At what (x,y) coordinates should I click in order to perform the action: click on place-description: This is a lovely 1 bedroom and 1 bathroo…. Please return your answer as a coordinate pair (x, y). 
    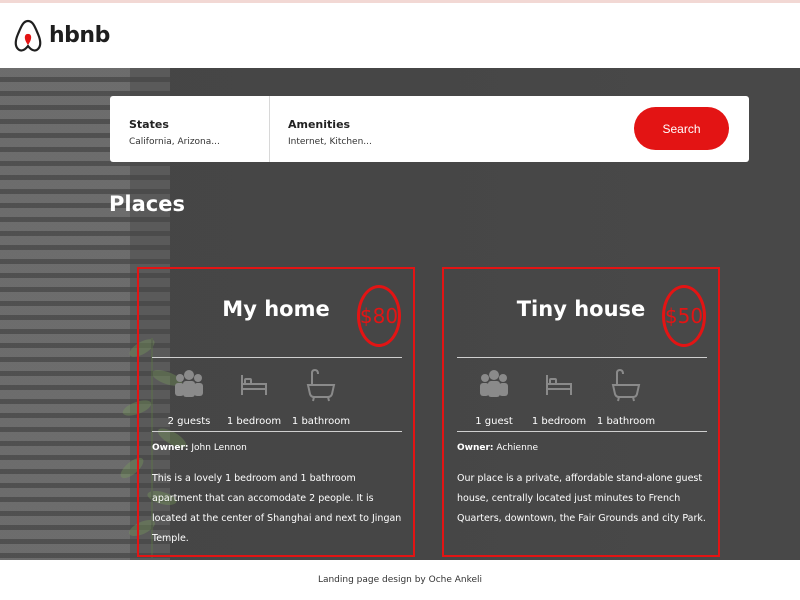
    Looking at the image, I should click on (277, 508).